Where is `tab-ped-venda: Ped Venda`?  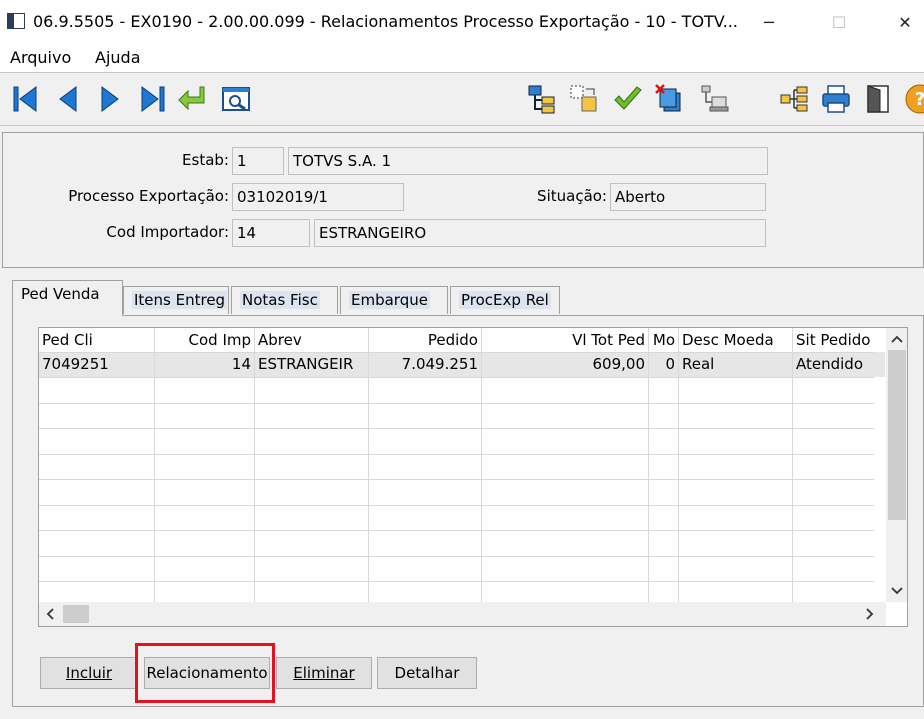
tab-ped-venda: Ped Venda is located at coordinates (67, 298).